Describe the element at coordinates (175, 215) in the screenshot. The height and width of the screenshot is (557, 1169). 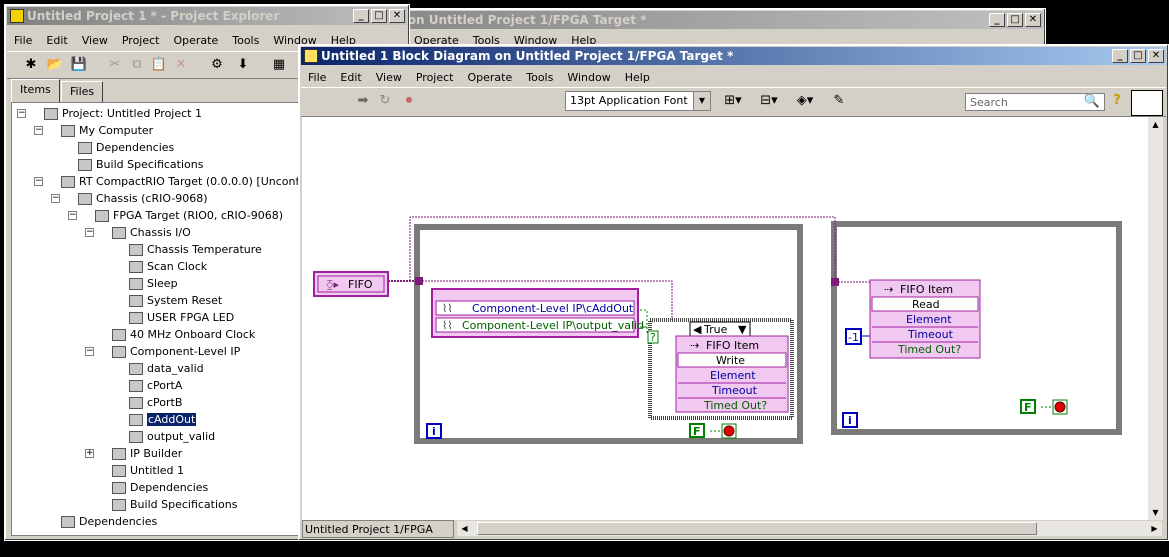
I see `tree-item: − FPGA Target (RIO0, cRIO-9068)` at that location.